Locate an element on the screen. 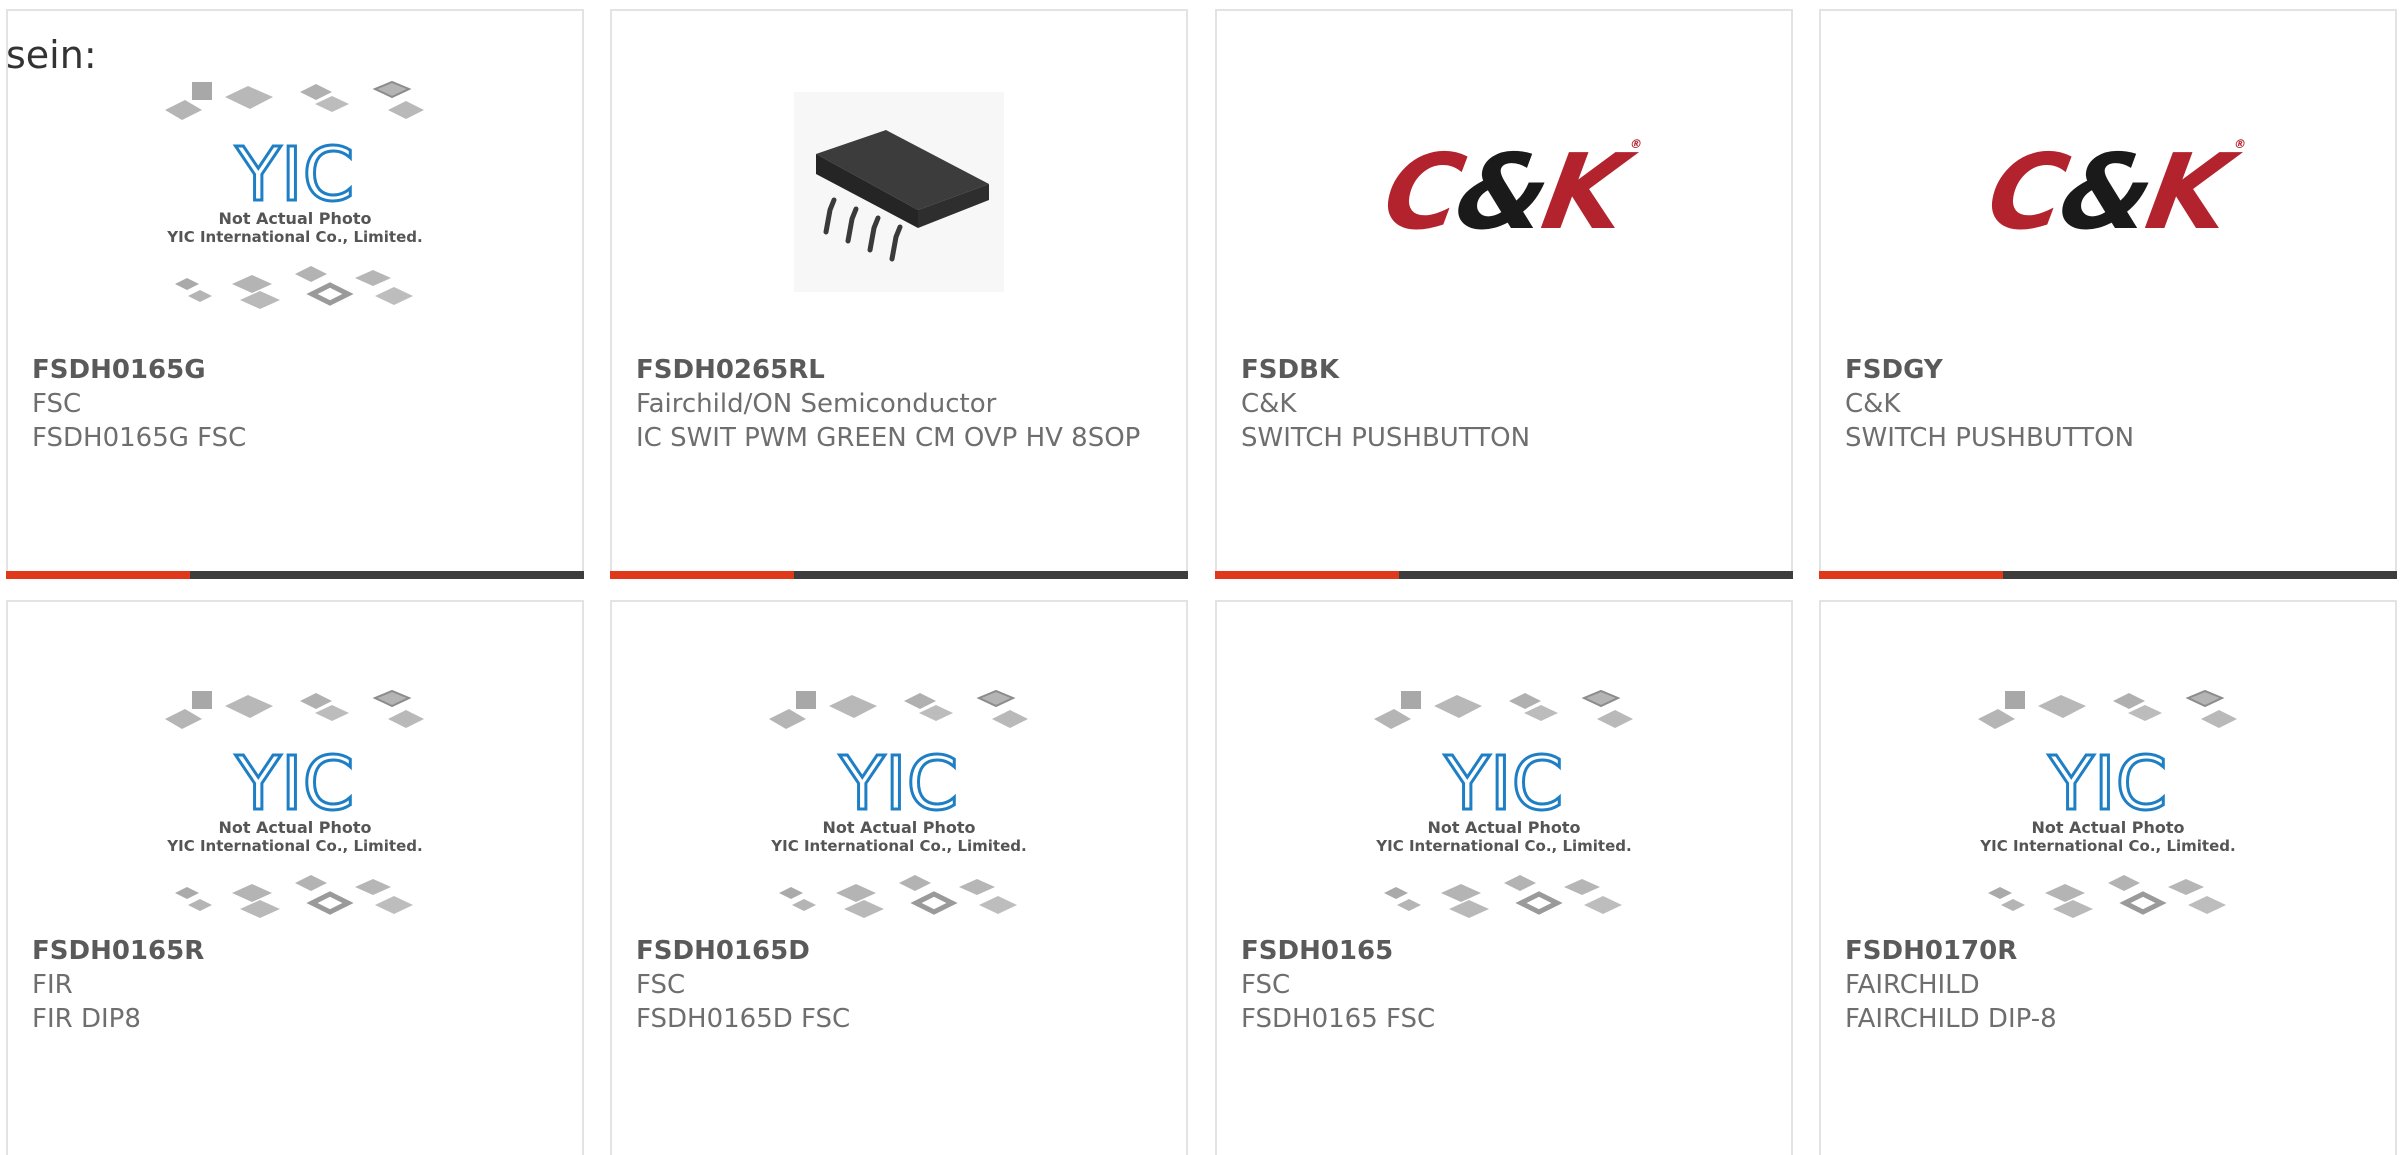  product-info: FSDH0165D FSC FSDH0165D FSC is located at coordinates (899, 985).